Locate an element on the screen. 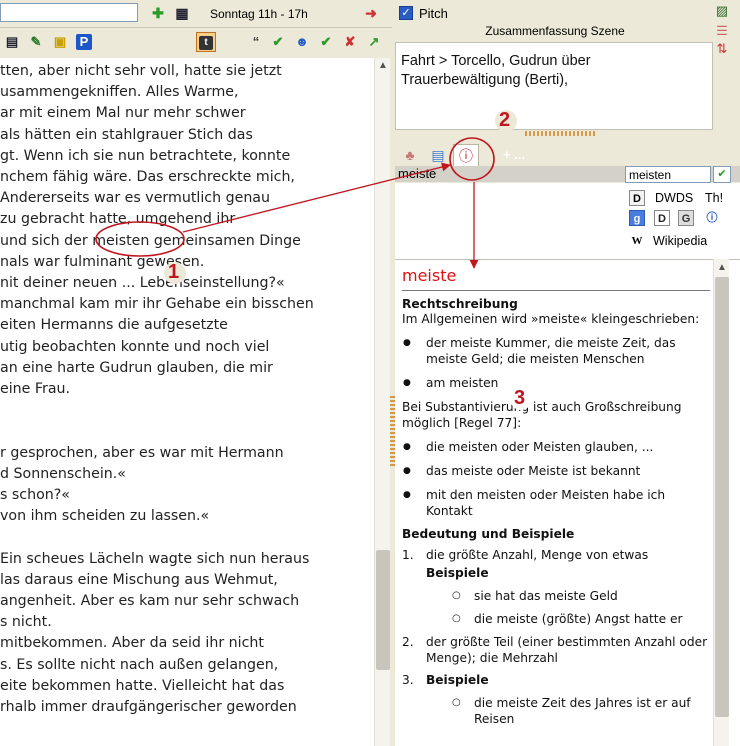  note-icon: ▣ is located at coordinates (60, 42).